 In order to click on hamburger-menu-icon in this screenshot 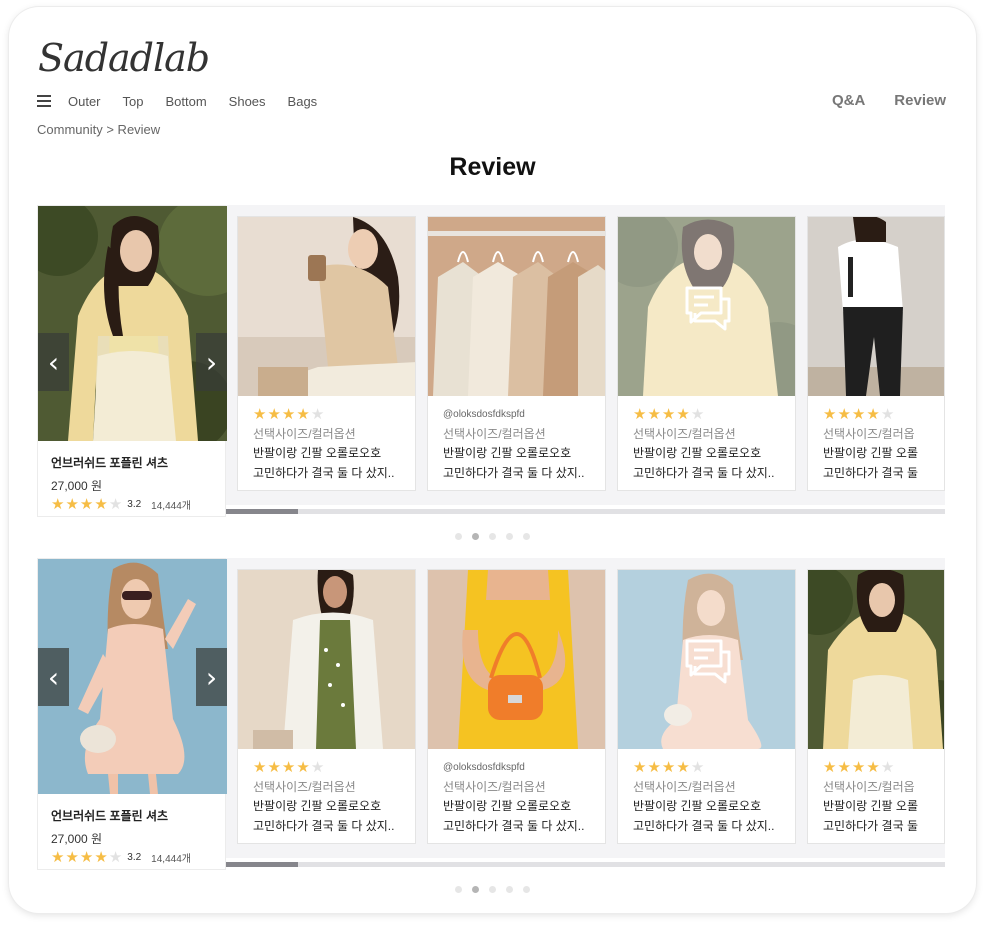, I will do `click(44, 101)`.